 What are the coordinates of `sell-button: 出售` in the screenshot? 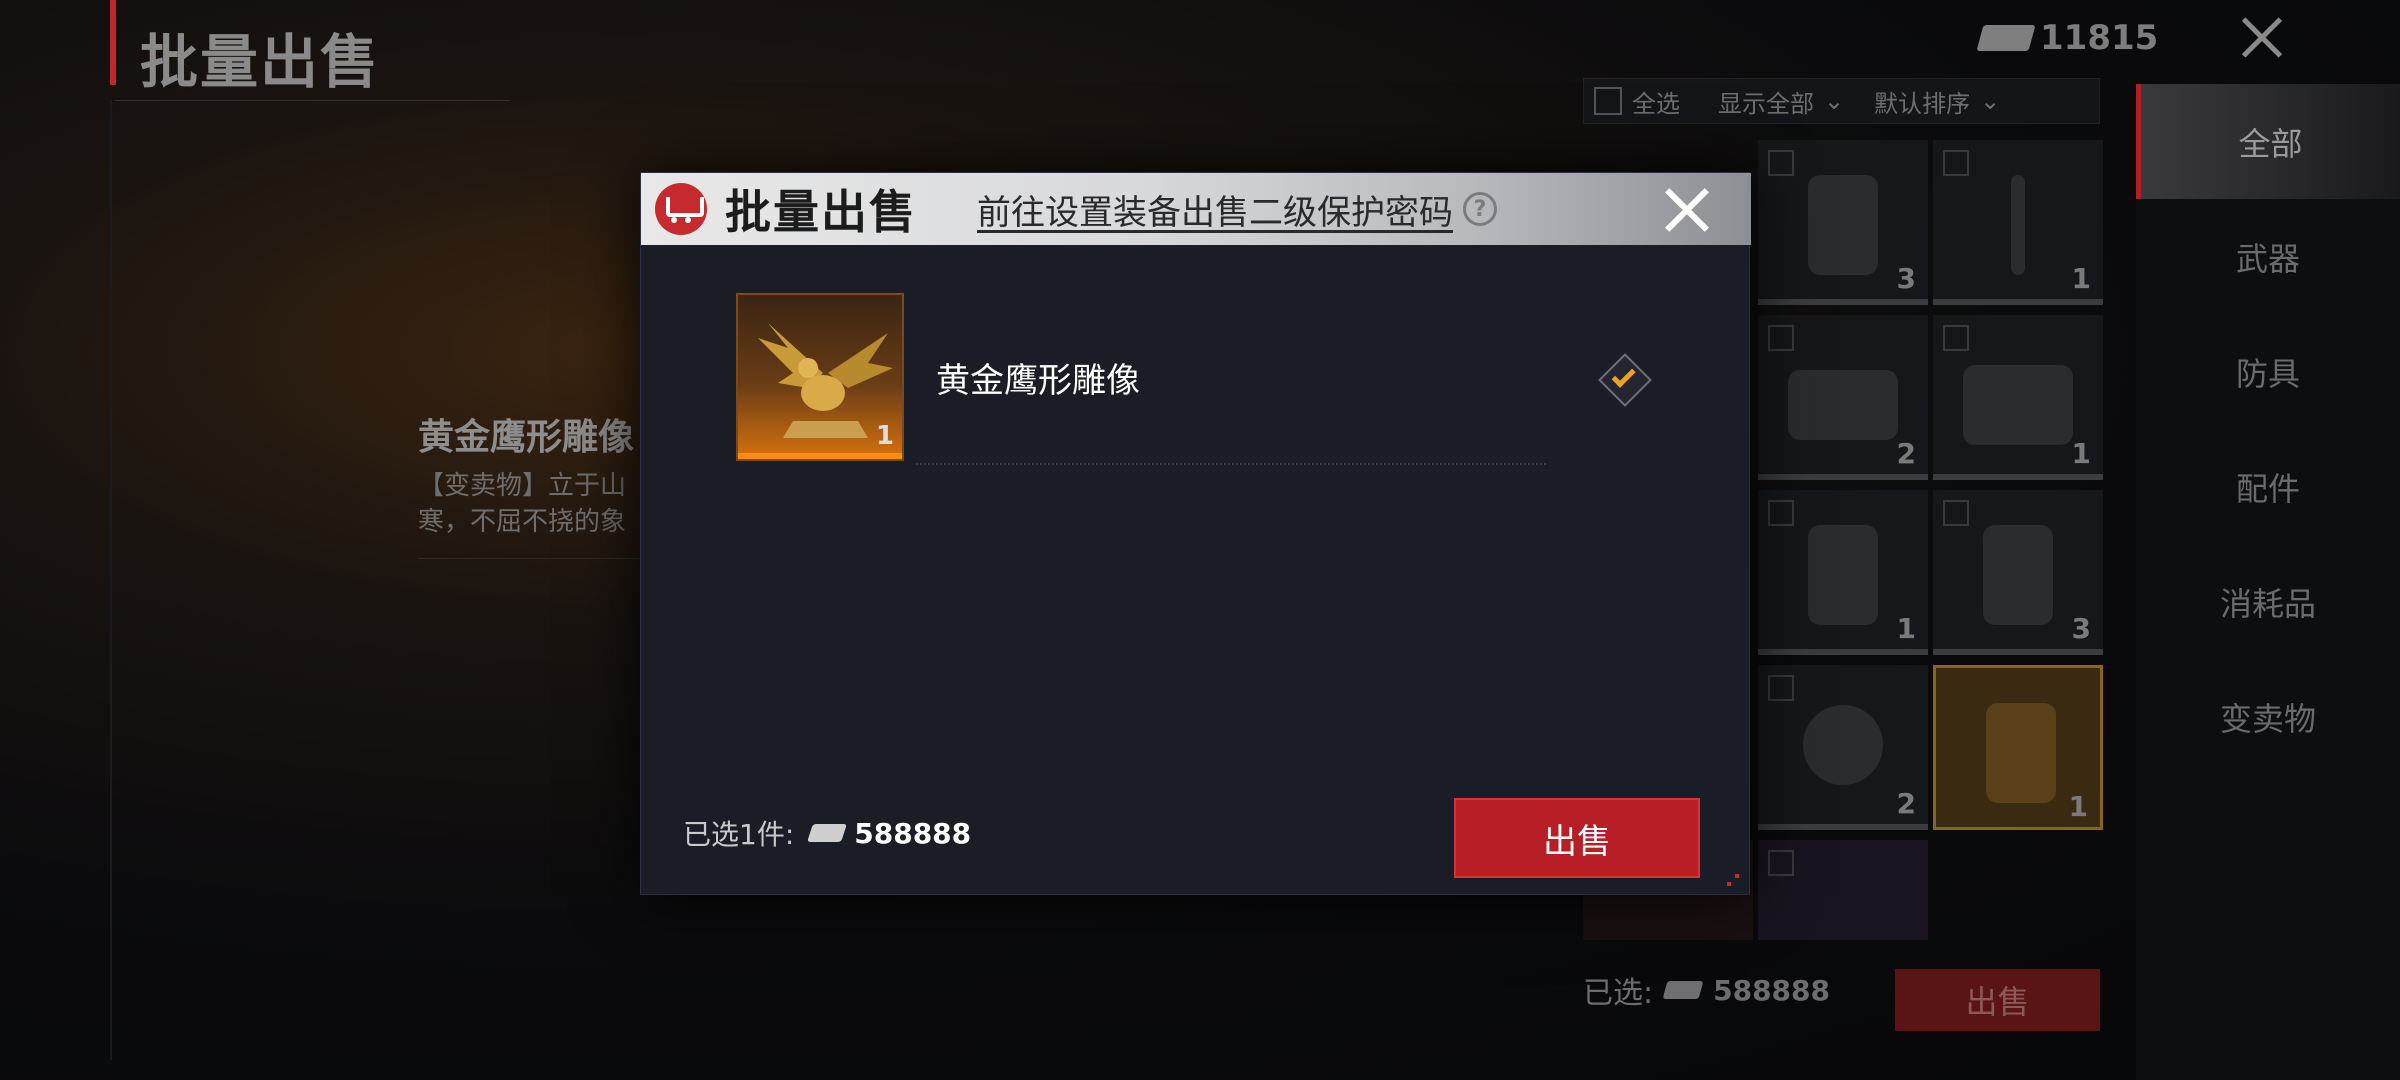 It's located at (1577, 838).